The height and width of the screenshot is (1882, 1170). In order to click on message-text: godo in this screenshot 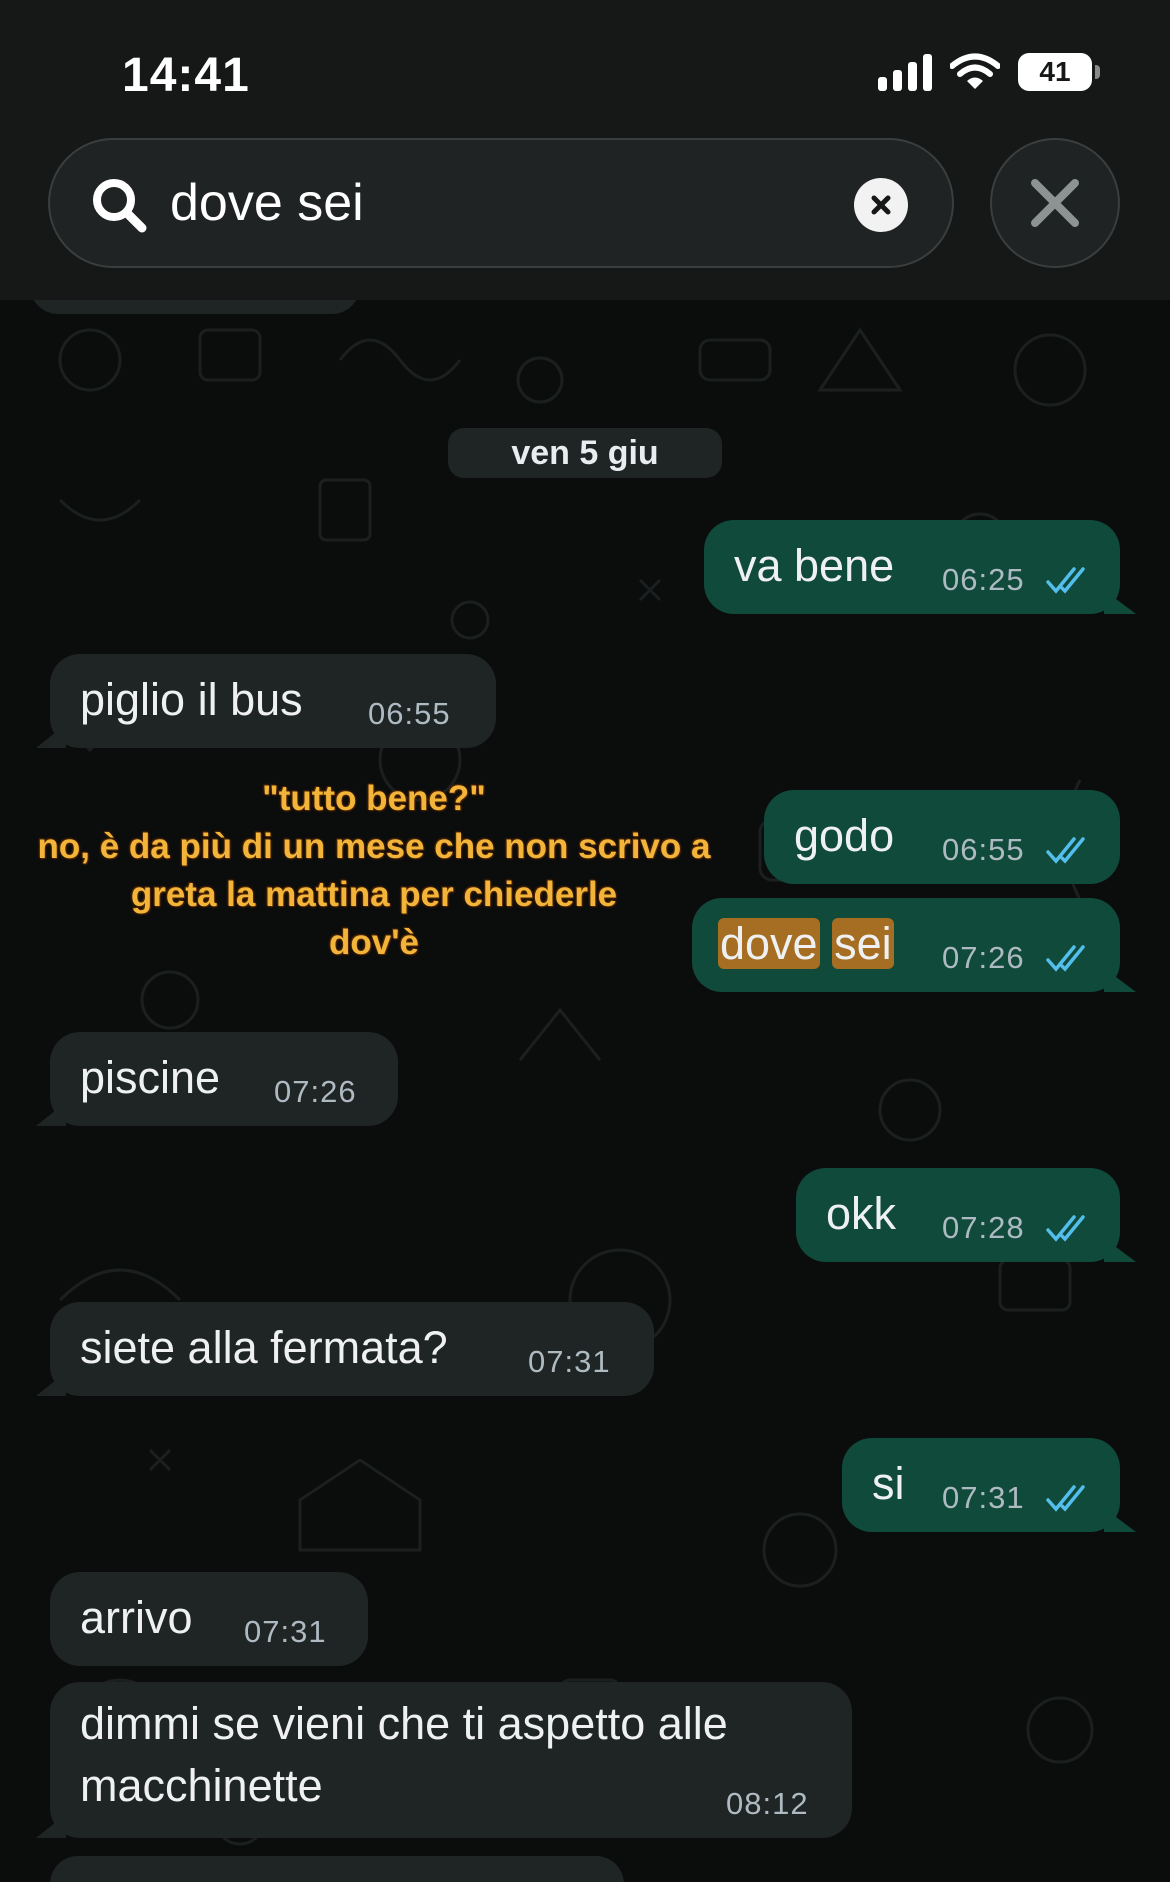, I will do `click(844, 835)`.